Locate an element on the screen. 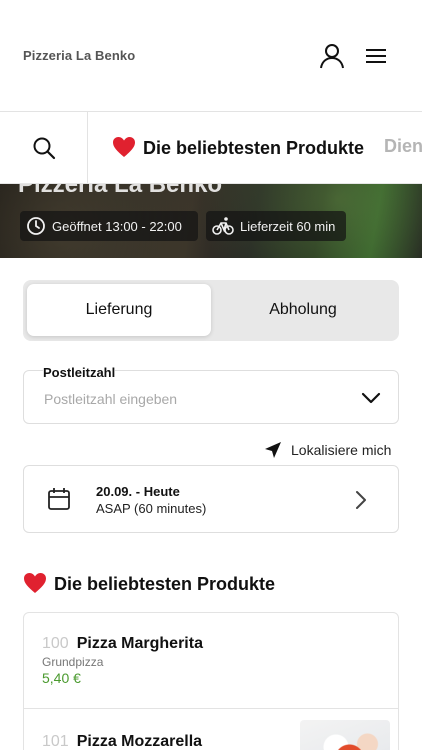  location-arrow-icon is located at coordinates (273, 450).